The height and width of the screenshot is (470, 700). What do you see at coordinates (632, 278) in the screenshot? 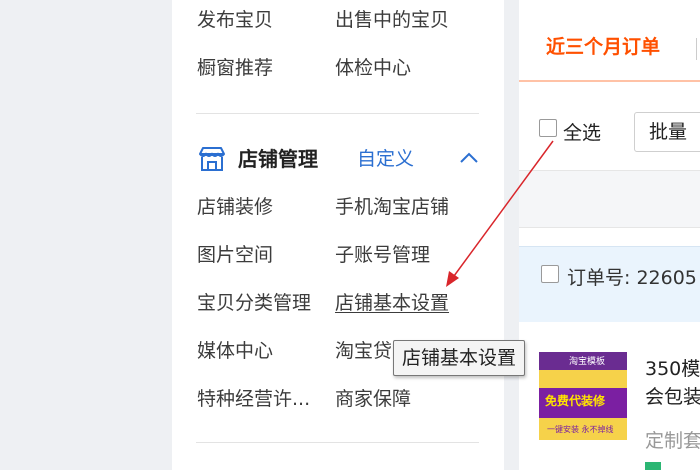
I see `order-number: 订单号: 22605` at bounding box center [632, 278].